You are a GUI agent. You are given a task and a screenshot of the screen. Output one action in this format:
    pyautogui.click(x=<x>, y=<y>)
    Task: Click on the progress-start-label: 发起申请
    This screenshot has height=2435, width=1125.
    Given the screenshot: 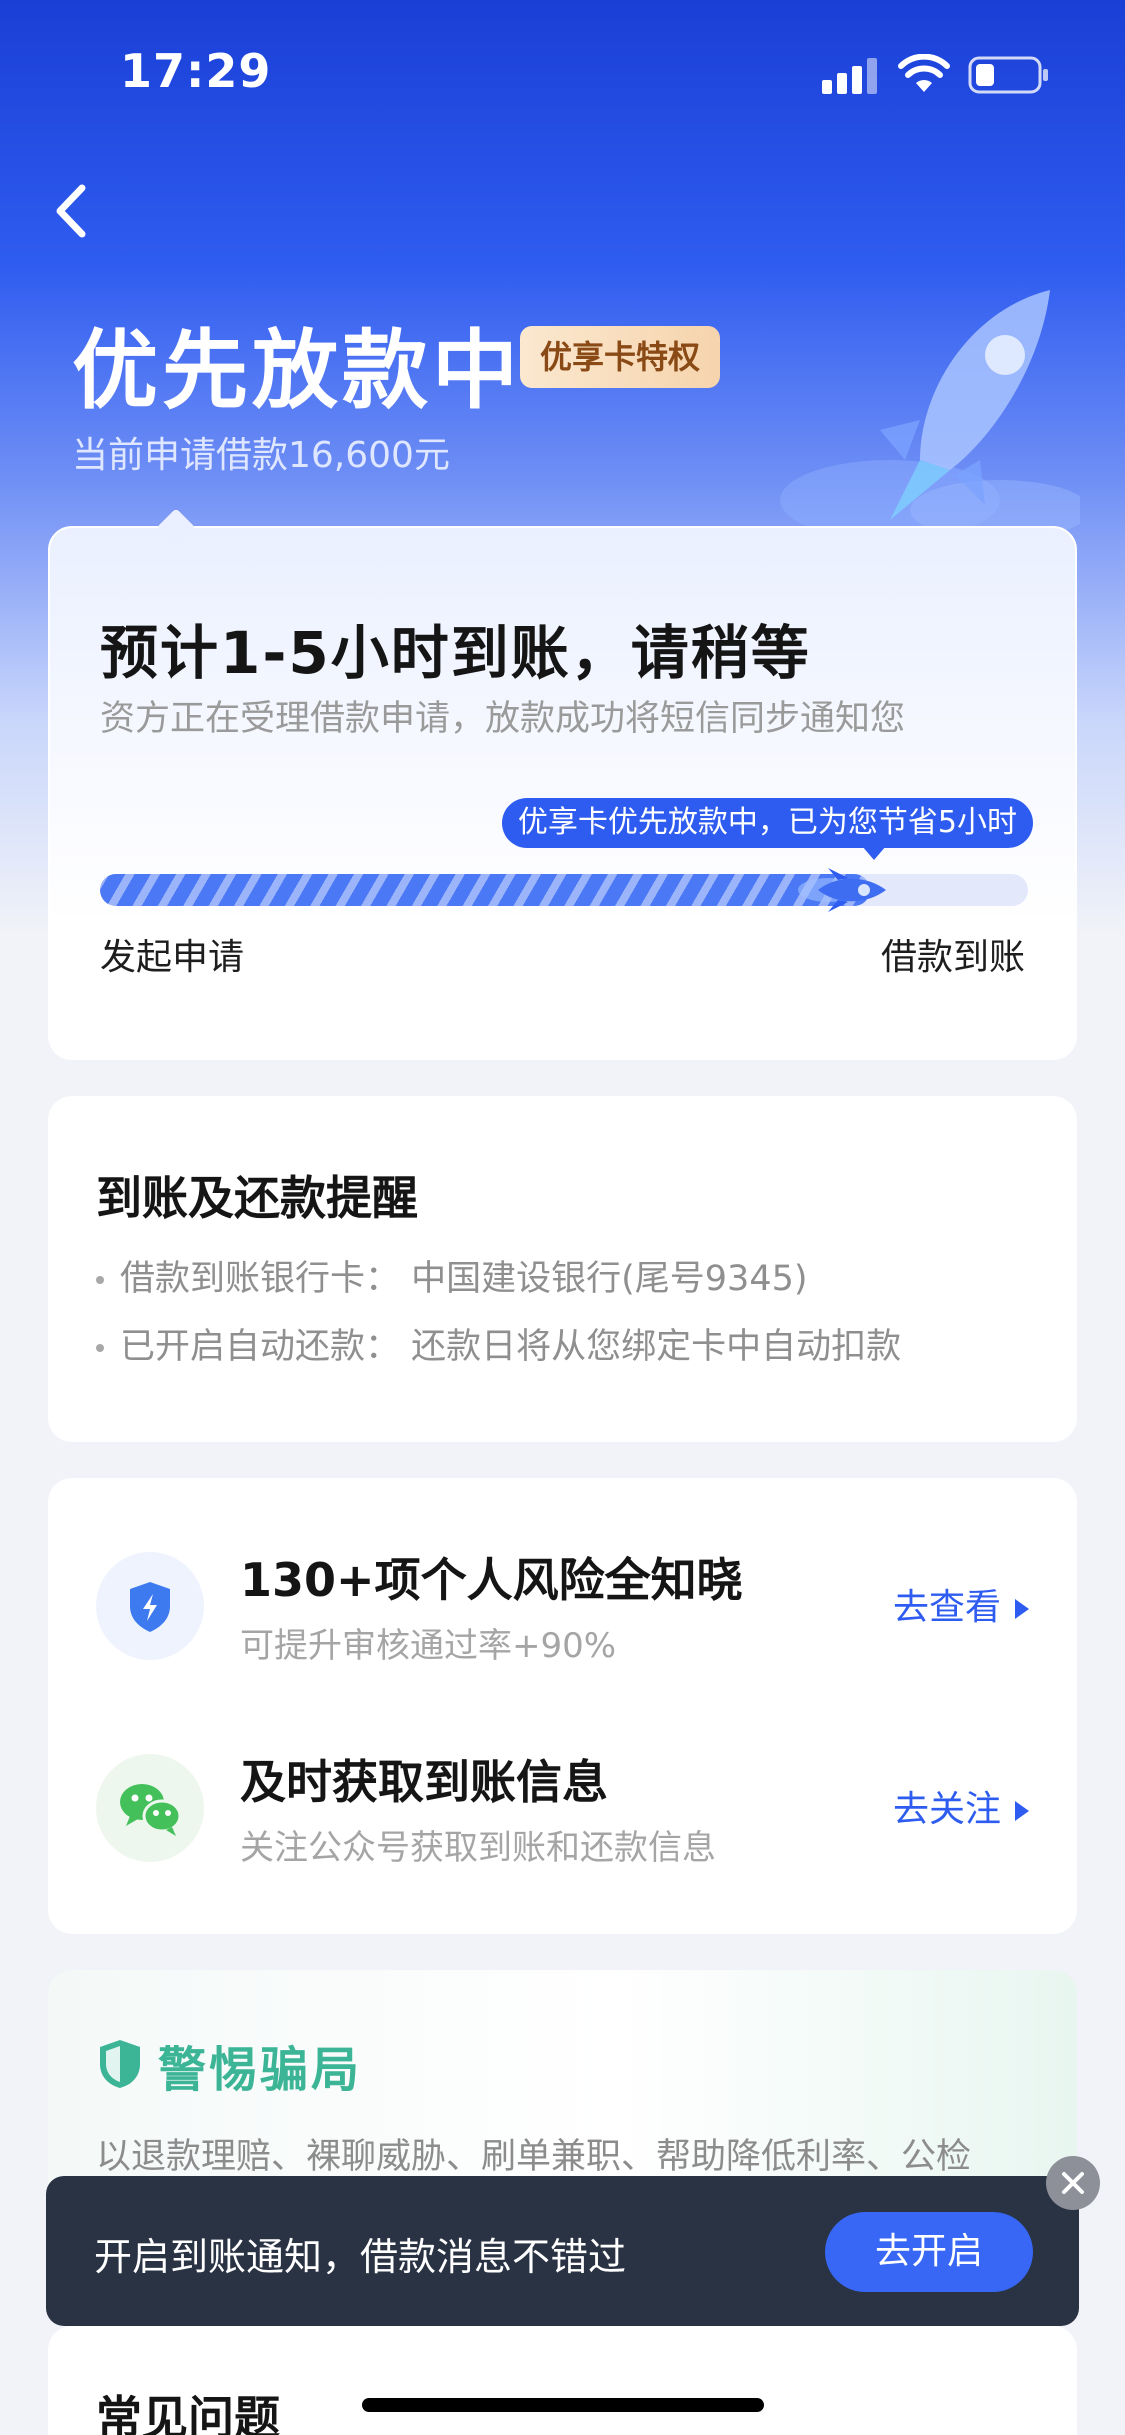 What is the action you would take?
    pyautogui.click(x=172, y=957)
    